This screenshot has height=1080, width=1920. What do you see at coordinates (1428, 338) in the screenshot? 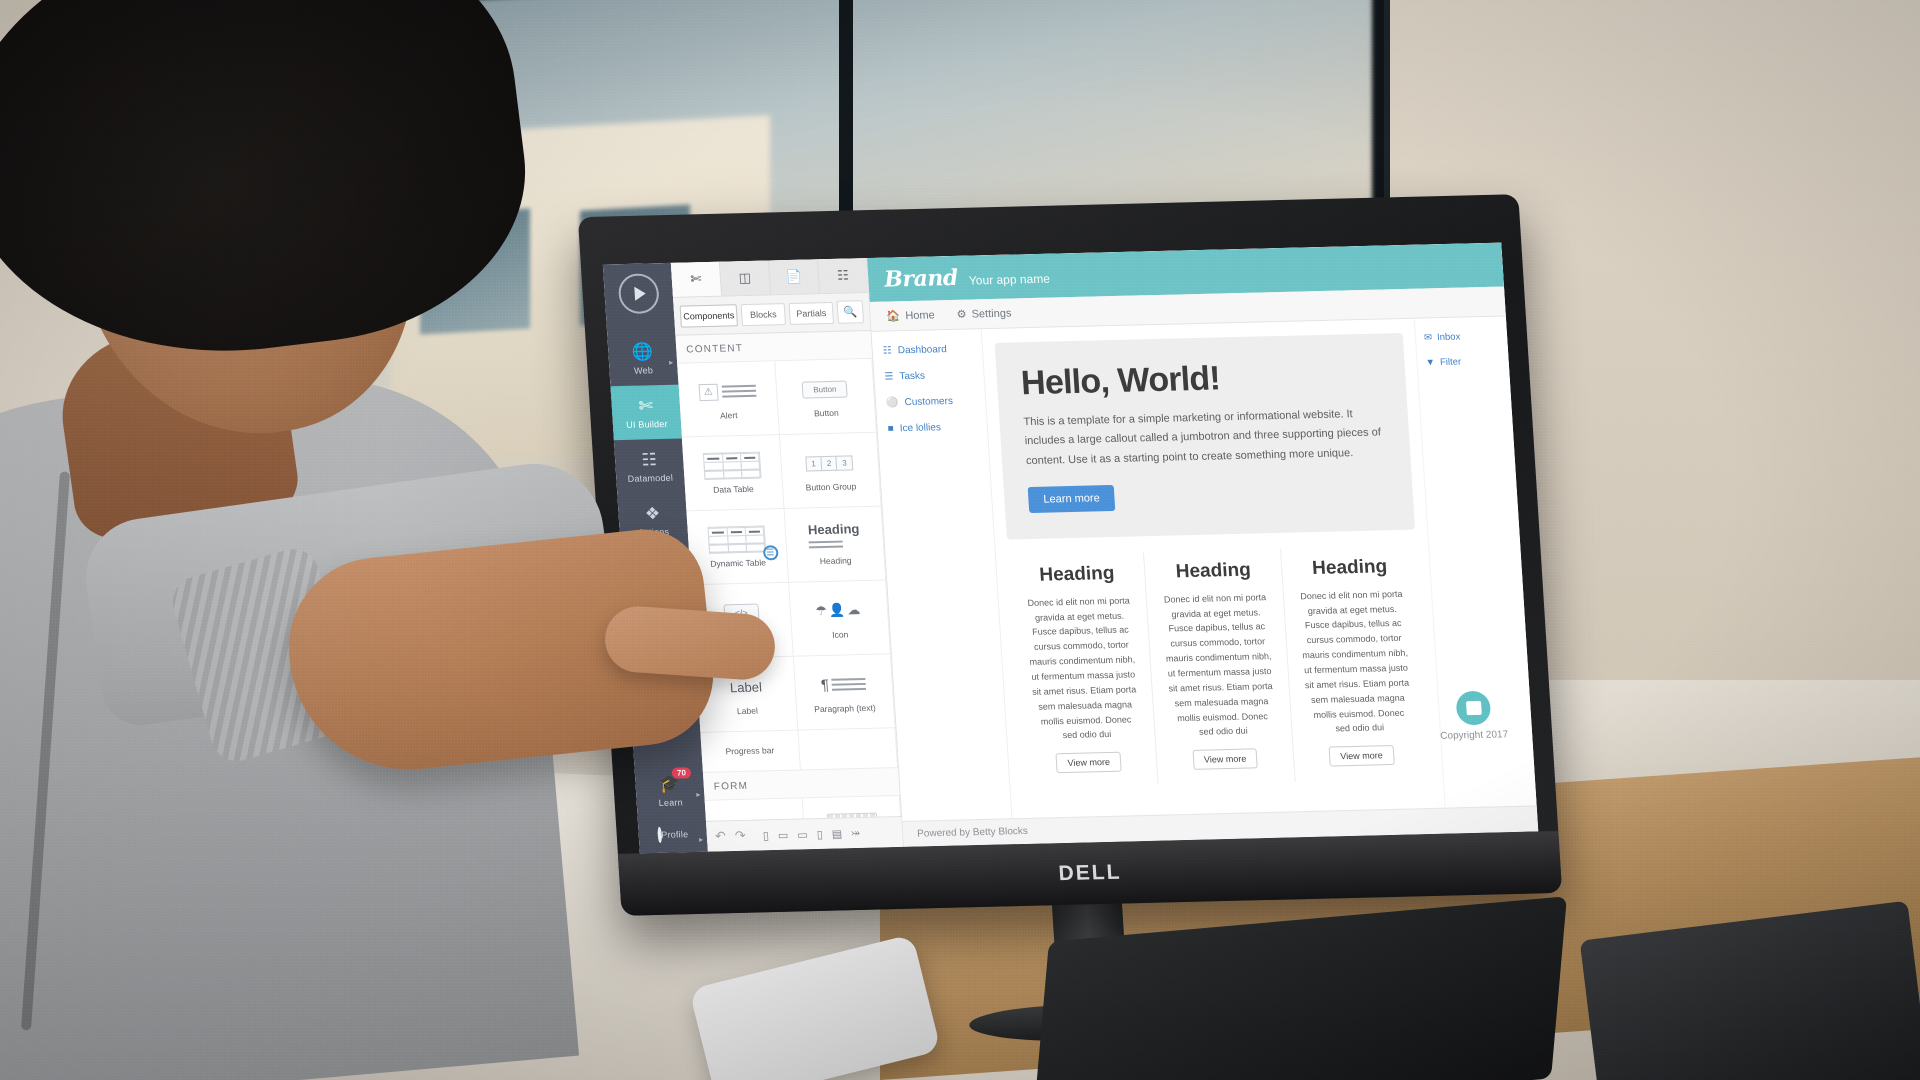
I see `inbox-icon: ✉` at bounding box center [1428, 338].